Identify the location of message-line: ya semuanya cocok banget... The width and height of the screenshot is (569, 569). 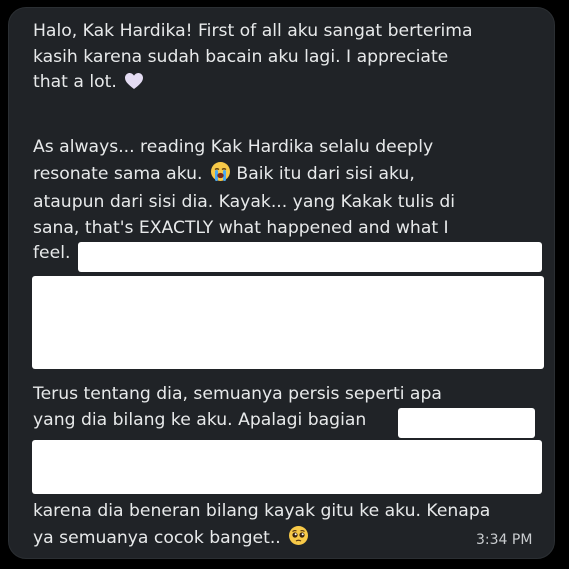
(288, 540).